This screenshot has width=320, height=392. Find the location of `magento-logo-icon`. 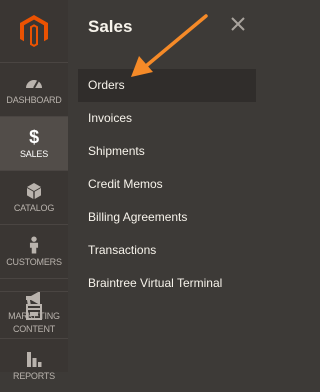

magento-logo-icon is located at coordinates (34, 31).